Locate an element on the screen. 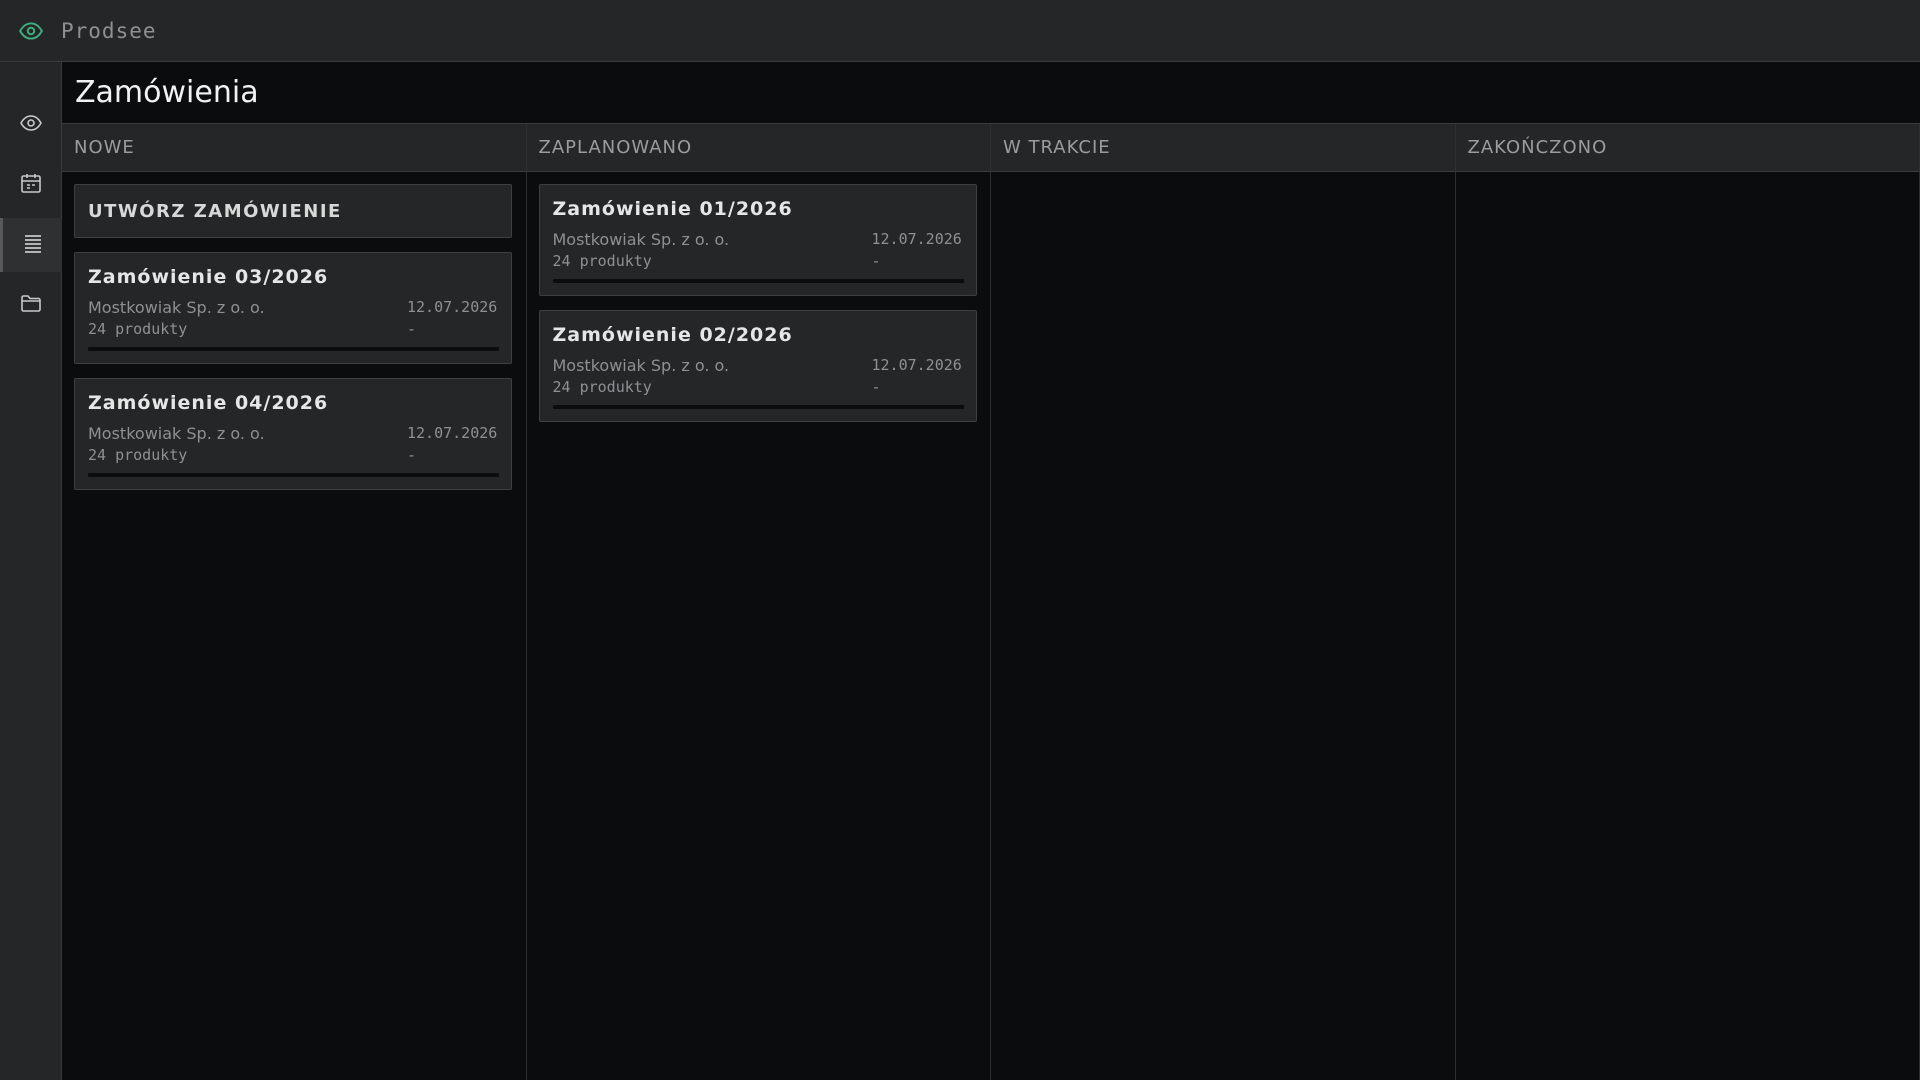 This screenshot has width=1920, height=1080. sidebar-item-files is located at coordinates (31, 305).